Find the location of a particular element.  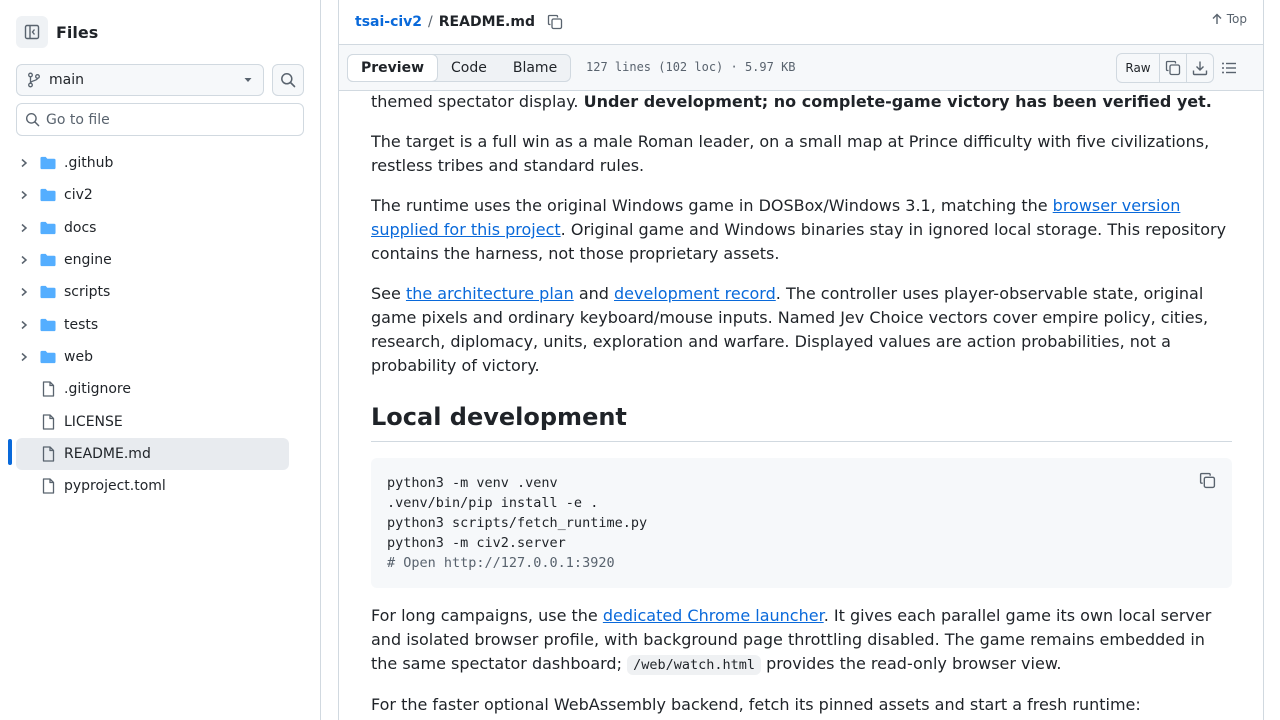

list-outline-icon is located at coordinates (1229, 68).